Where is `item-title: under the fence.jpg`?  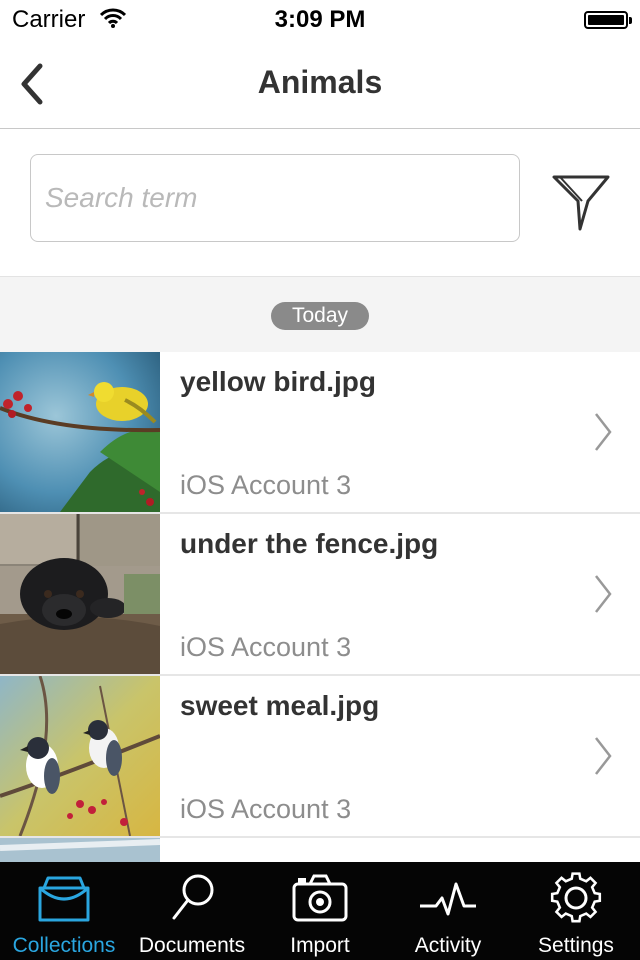 item-title: under the fence.jpg is located at coordinates (309, 543).